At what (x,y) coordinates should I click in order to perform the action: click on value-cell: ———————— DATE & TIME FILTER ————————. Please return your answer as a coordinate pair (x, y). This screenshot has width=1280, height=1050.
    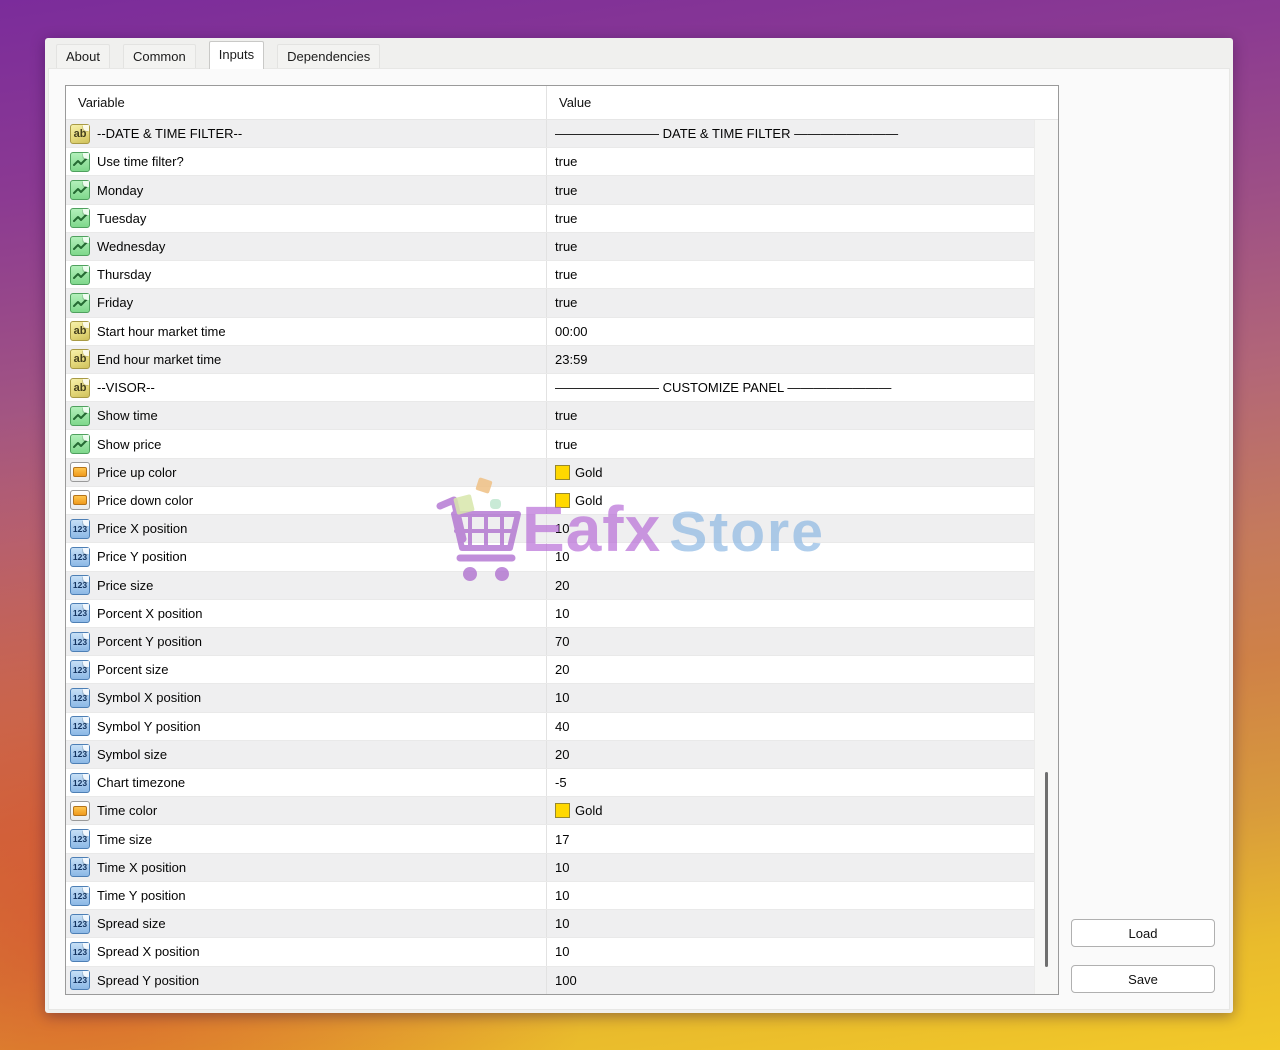
    Looking at the image, I should click on (790, 134).